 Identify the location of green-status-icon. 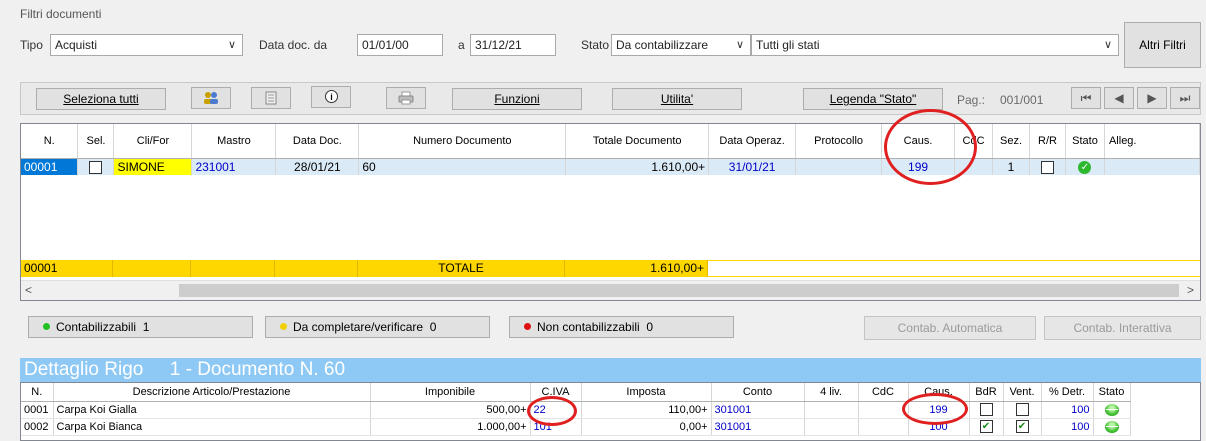
(1111, 426).